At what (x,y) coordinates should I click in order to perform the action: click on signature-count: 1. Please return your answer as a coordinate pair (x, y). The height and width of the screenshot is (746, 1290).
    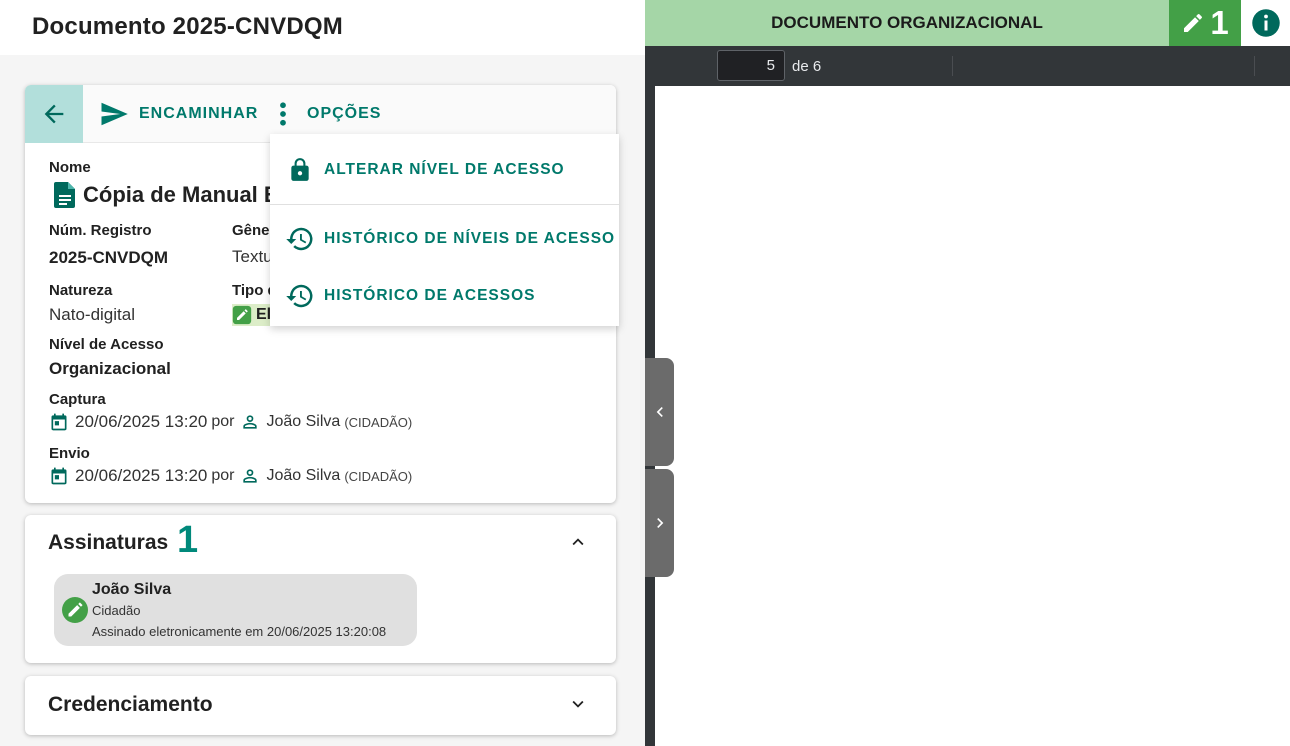
    Looking at the image, I should click on (1219, 22).